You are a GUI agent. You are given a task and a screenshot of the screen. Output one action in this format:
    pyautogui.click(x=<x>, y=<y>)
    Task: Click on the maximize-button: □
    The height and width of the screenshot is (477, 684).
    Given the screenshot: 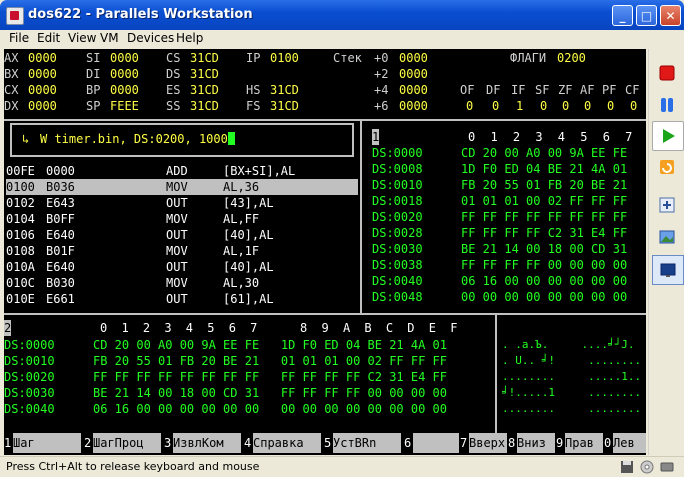 What is the action you would take?
    pyautogui.click(x=646, y=15)
    